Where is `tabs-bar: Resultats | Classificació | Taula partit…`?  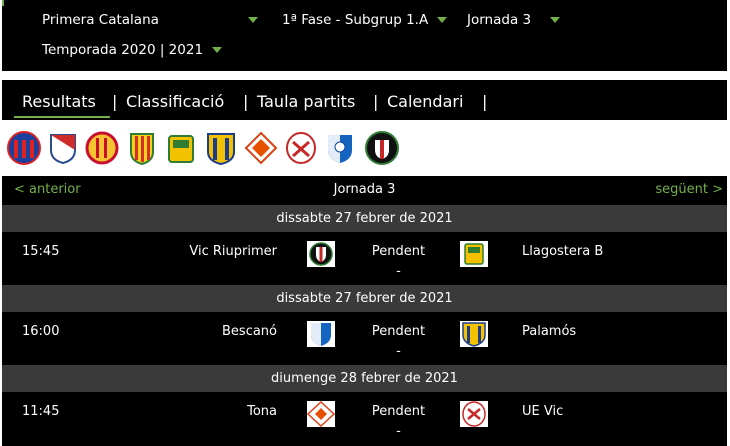 tabs-bar: Resultats | Classificació | Taula partit… is located at coordinates (364, 100).